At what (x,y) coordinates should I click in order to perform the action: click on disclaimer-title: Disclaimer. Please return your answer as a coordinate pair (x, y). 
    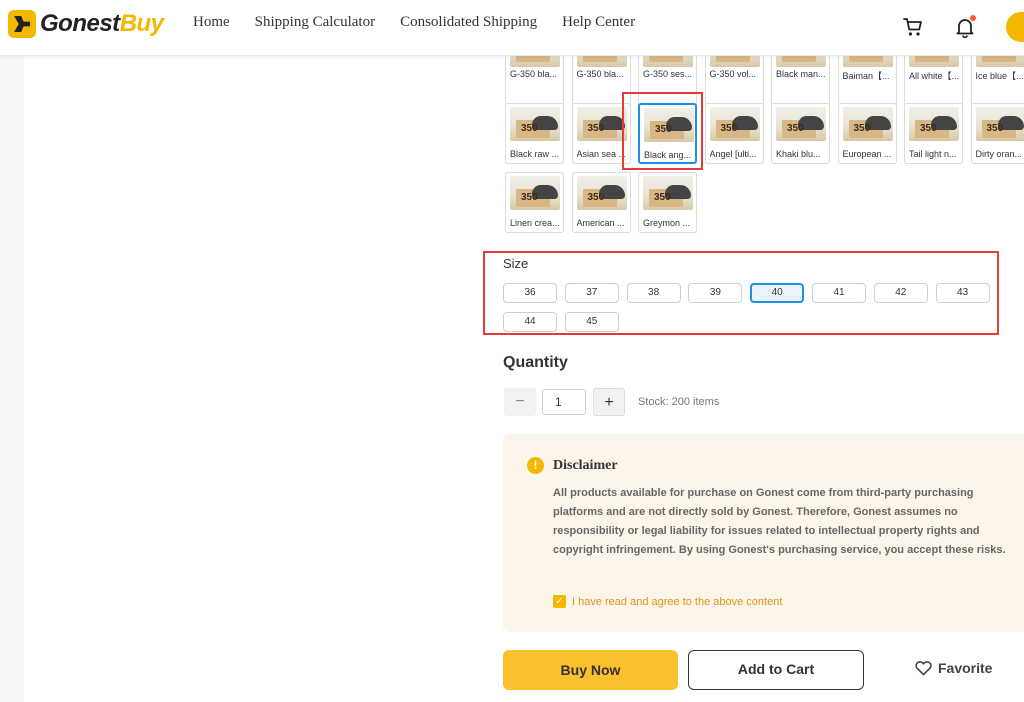
    Looking at the image, I should click on (585, 465).